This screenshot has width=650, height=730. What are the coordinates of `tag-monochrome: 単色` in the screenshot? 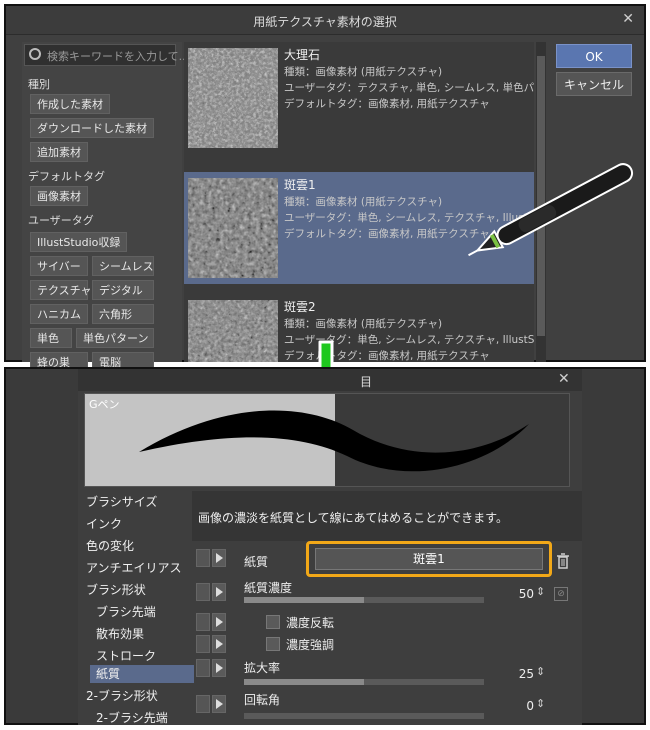 It's located at (51, 338).